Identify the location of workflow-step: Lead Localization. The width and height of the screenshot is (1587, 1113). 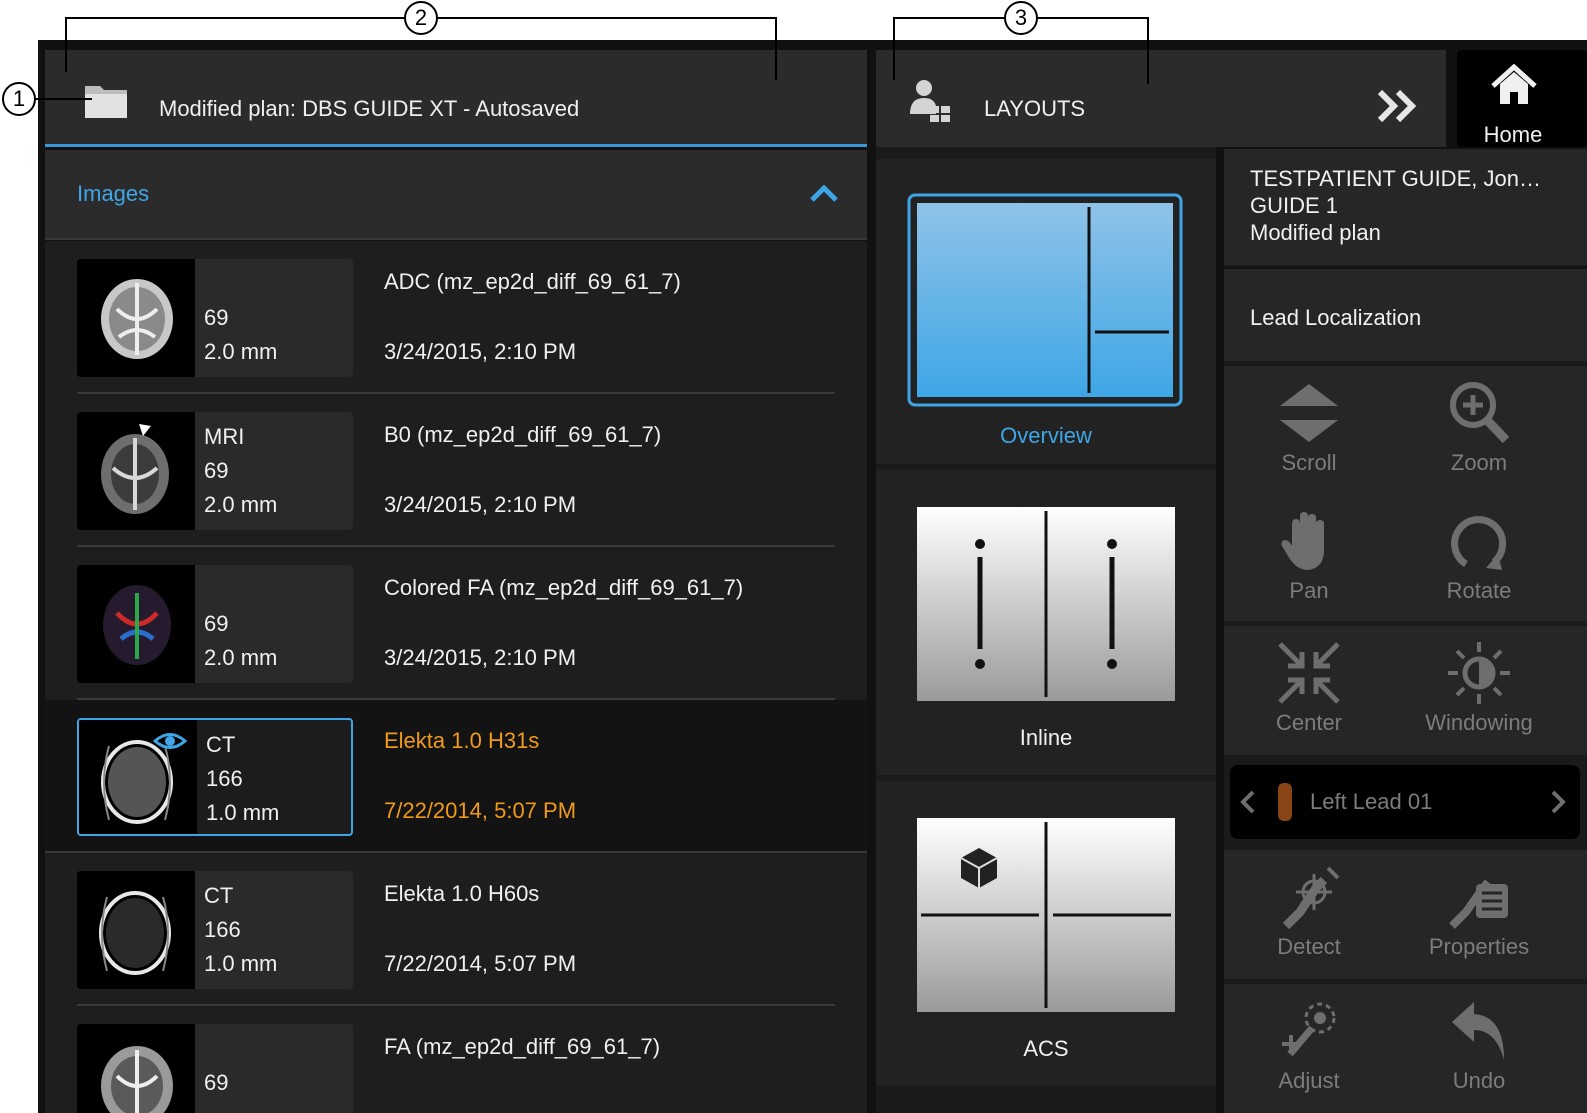
(1405, 314).